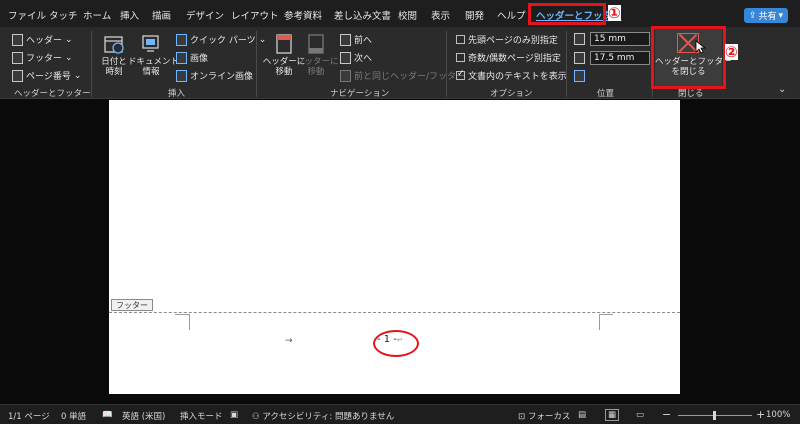 The width and height of the screenshot is (800, 424). I want to click on page-number-icon, so click(17, 75).